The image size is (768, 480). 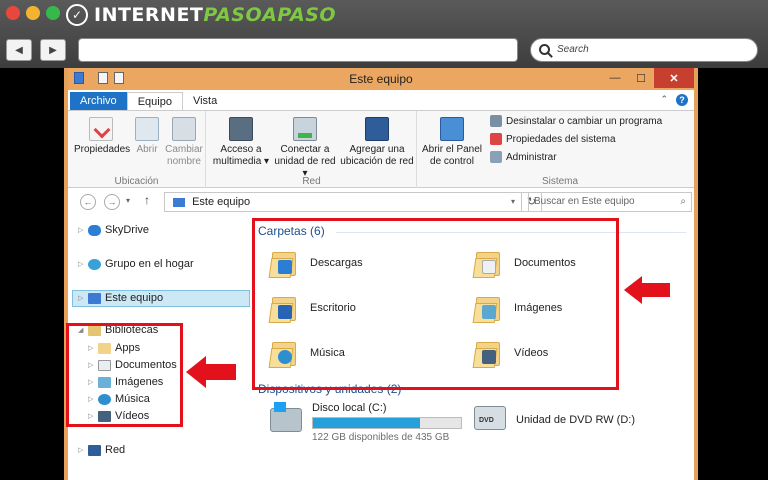 What do you see at coordinates (496, 157) in the screenshot?
I see `manage-icon` at bounding box center [496, 157].